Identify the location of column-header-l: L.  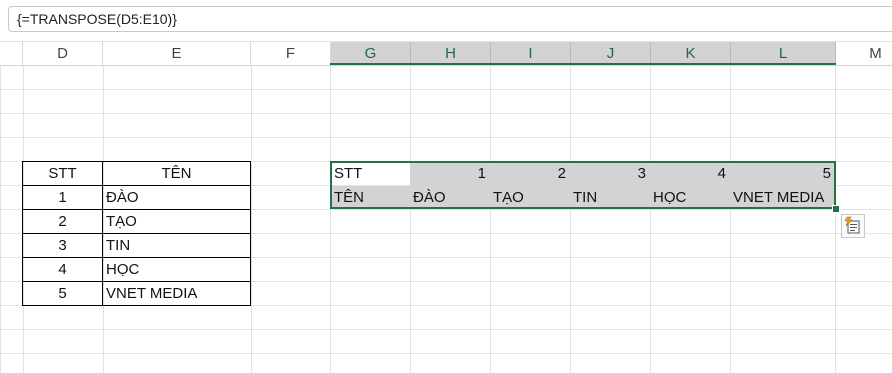
(783, 53).